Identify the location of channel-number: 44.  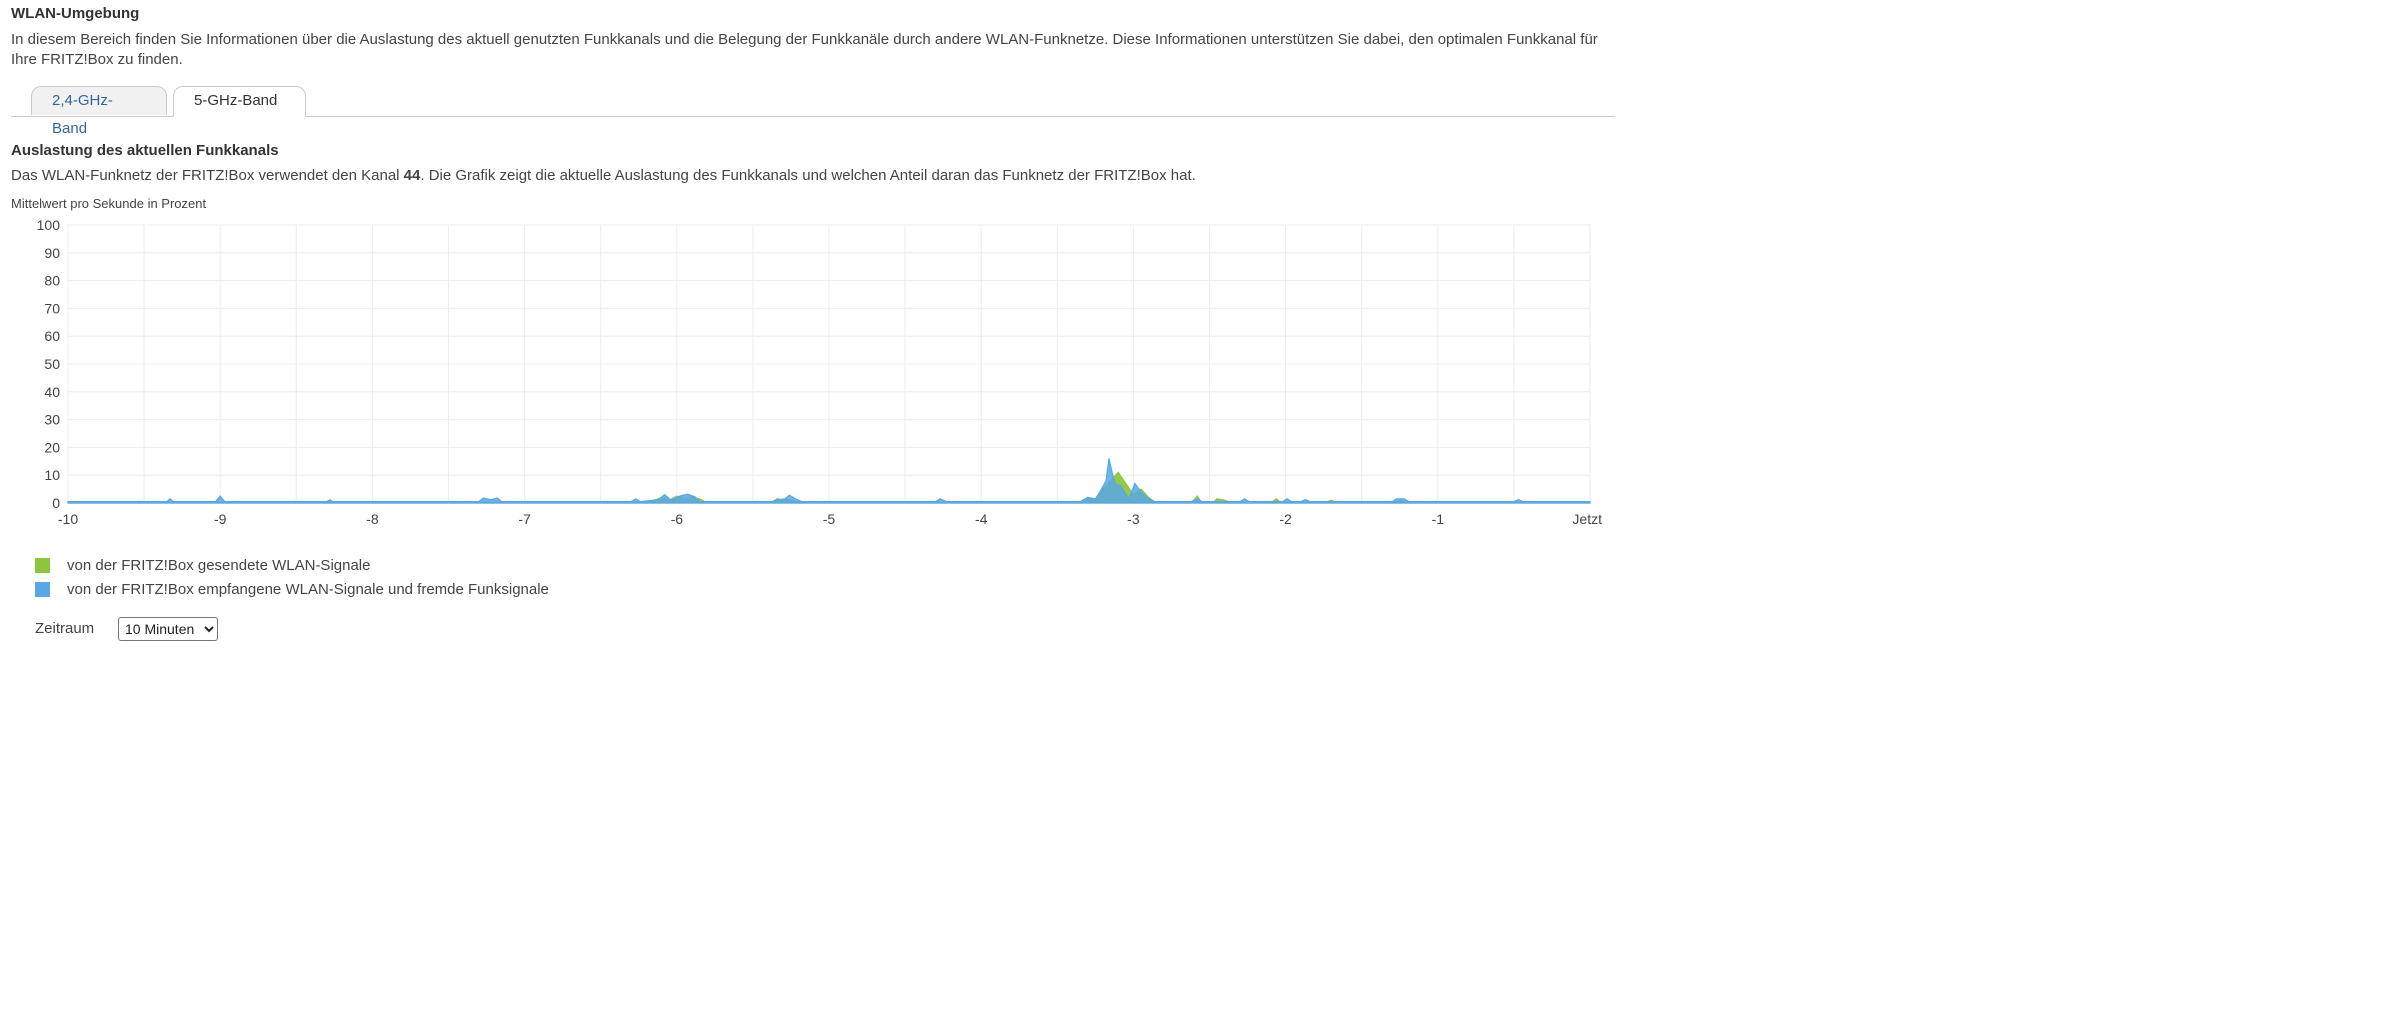
(412, 175).